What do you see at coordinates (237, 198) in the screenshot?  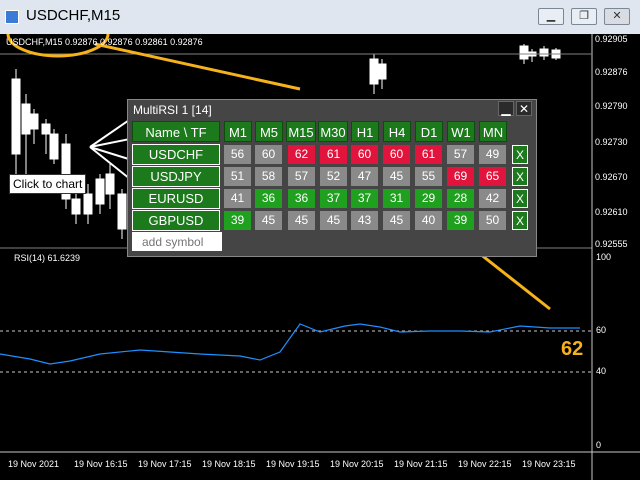 I see `rsi-cell: 41` at bounding box center [237, 198].